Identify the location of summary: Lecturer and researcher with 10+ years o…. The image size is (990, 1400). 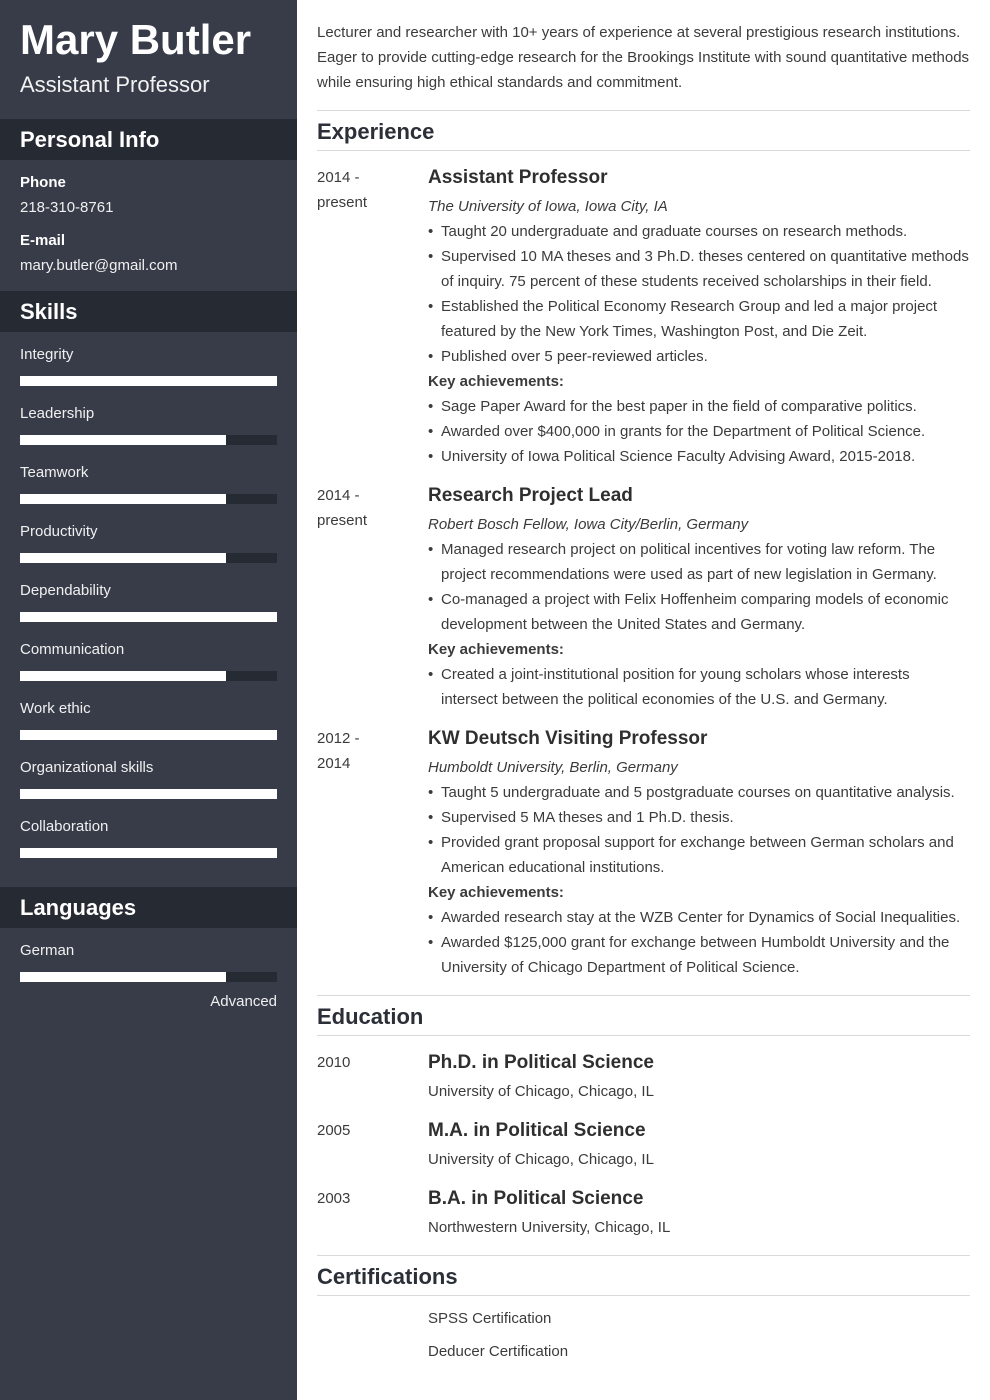
(643, 57).